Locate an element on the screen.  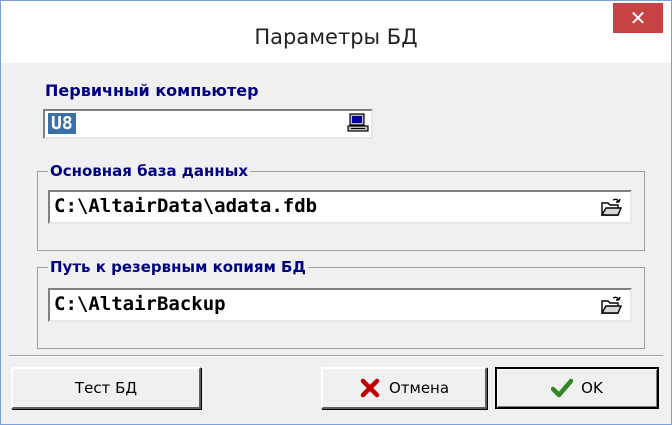
ok-button-label: OK is located at coordinates (592, 388).